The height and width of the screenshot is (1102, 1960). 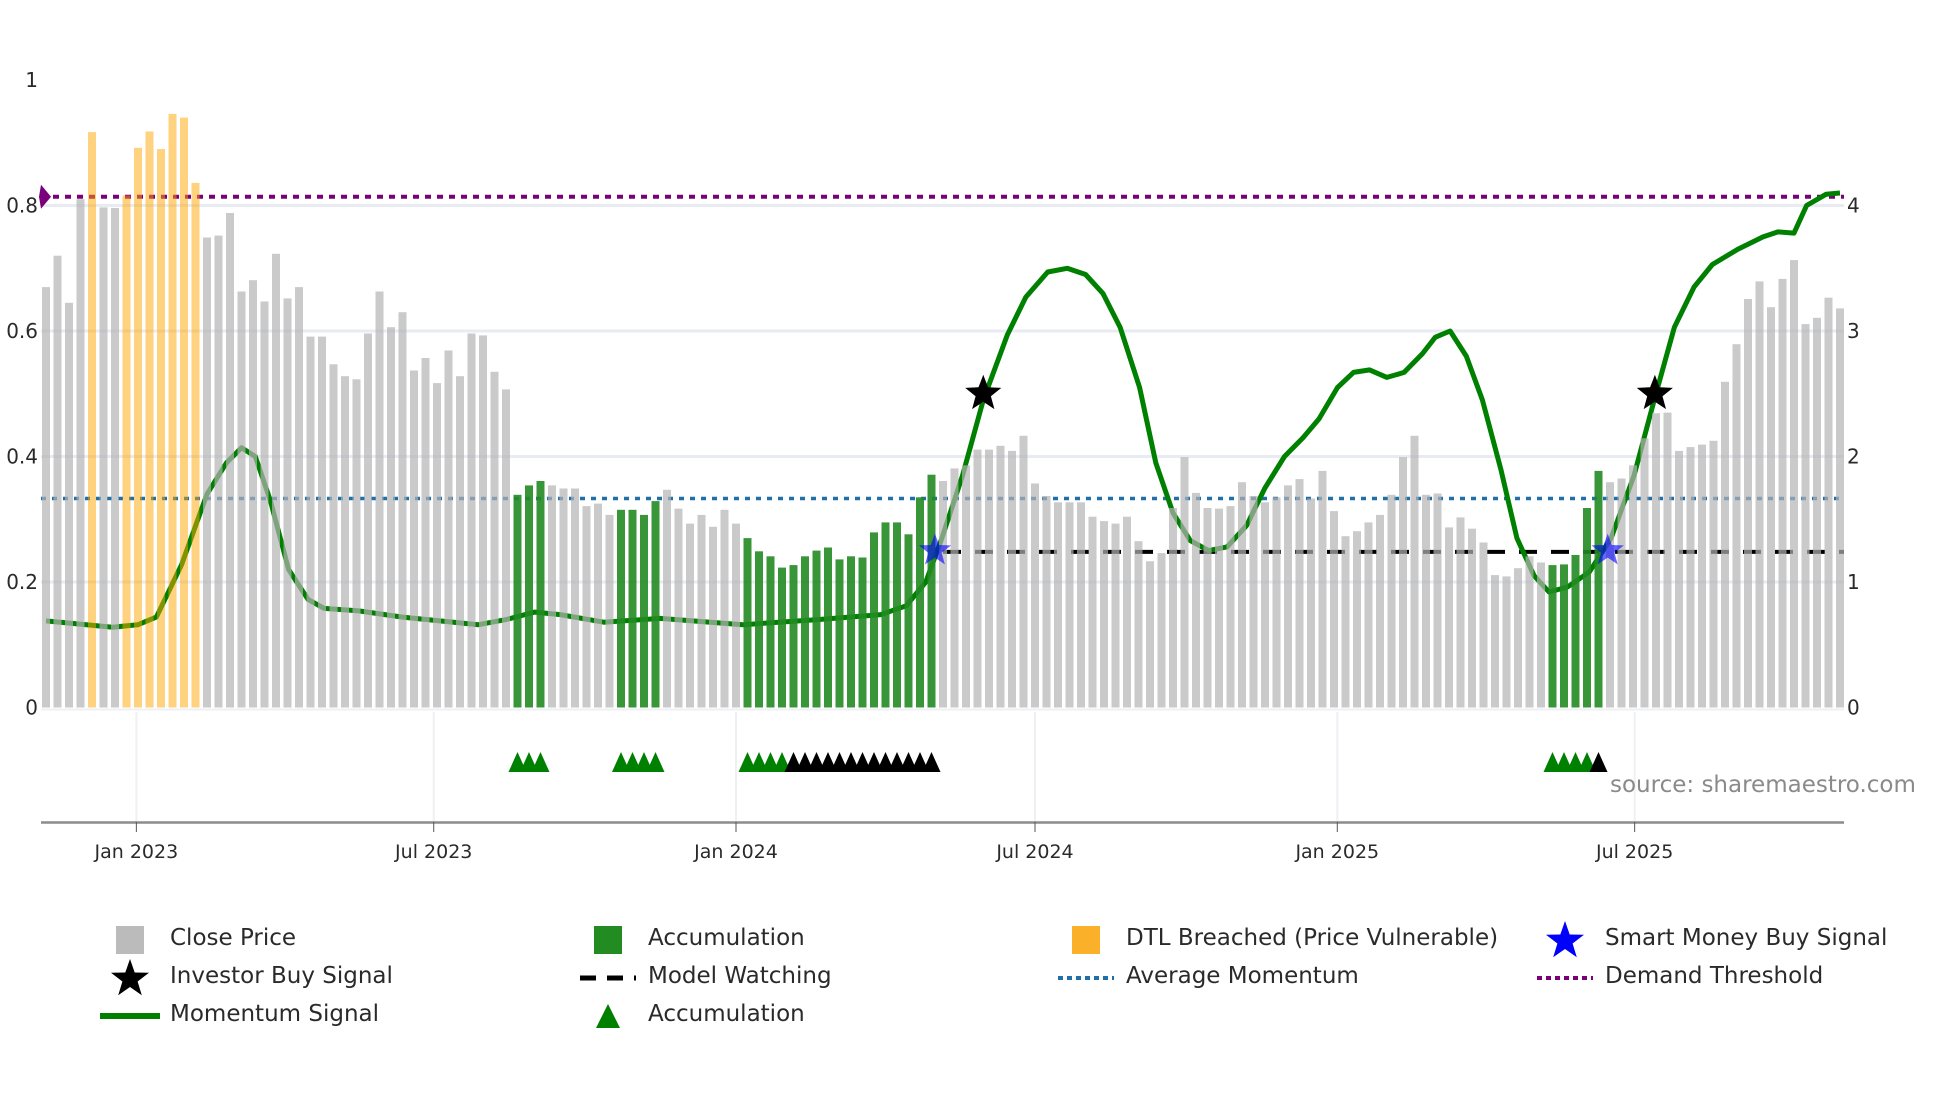 What do you see at coordinates (1853, 582) in the screenshot?
I see `y-right-tick-label: 1` at bounding box center [1853, 582].